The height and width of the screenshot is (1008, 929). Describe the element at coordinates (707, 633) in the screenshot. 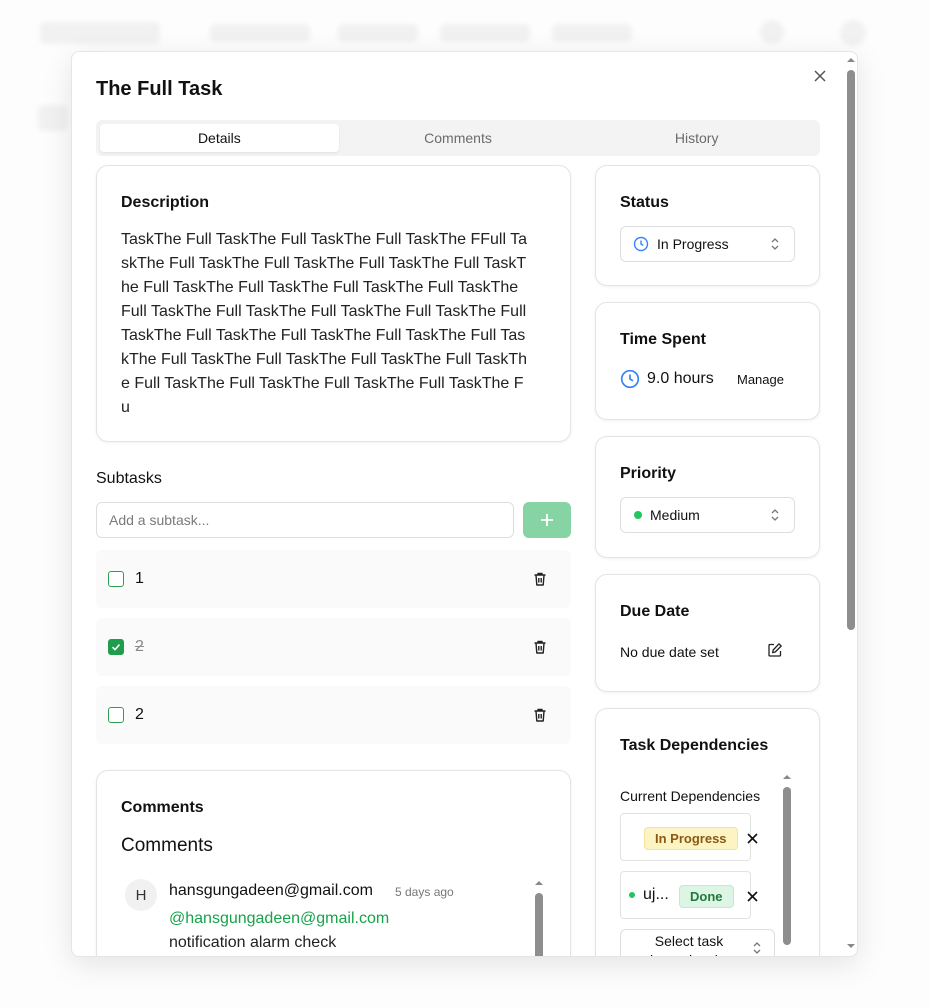

I see `due-date-card: Due Date No due date set` at that location.